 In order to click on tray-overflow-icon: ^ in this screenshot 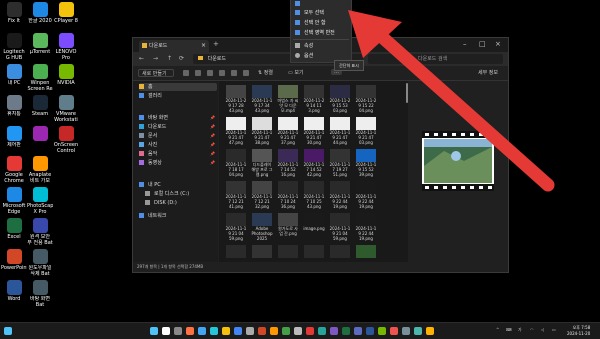, I will do `click(497, 329)`.